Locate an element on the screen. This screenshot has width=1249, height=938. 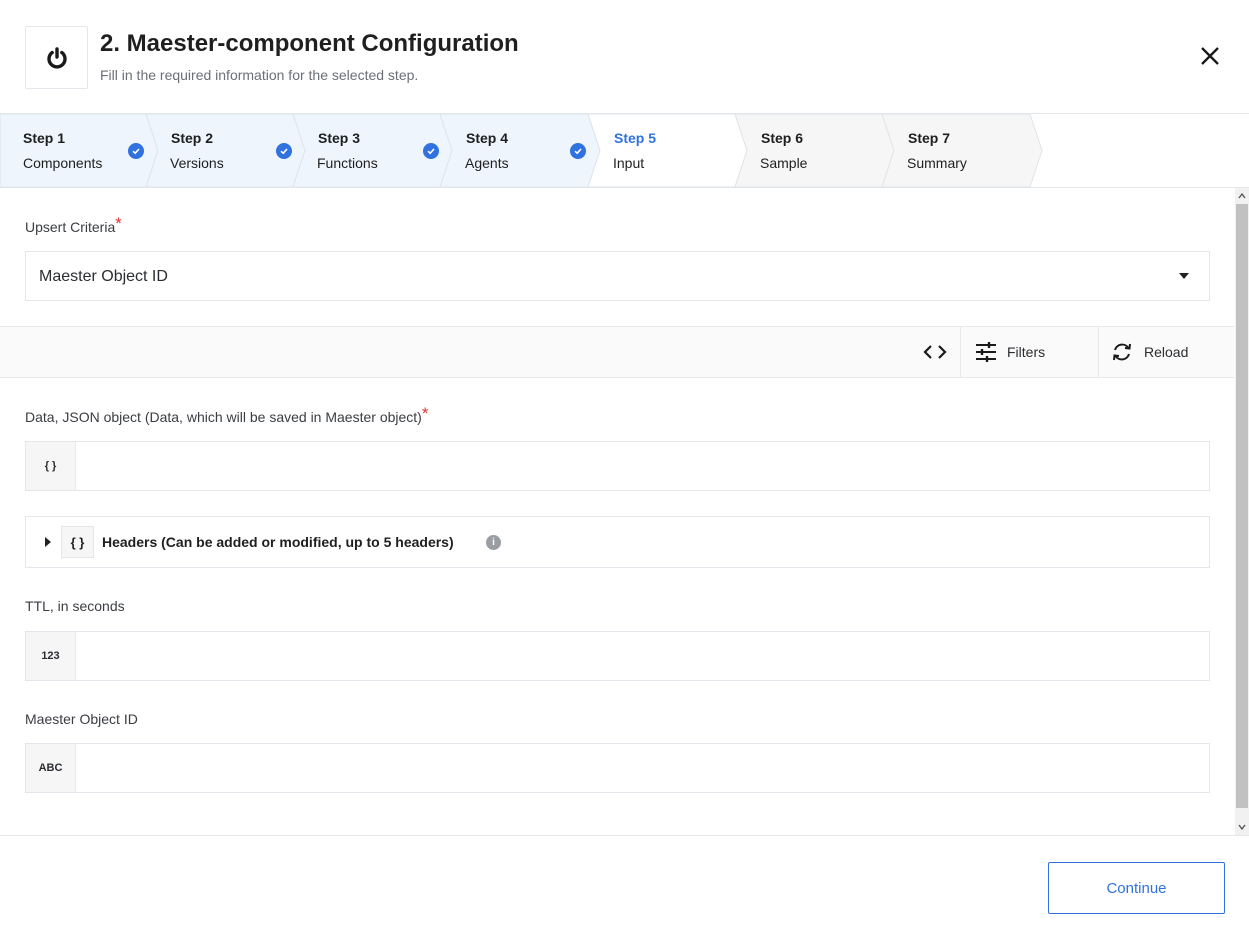
step-number: Step 4 is located at coordinates (487, 138).